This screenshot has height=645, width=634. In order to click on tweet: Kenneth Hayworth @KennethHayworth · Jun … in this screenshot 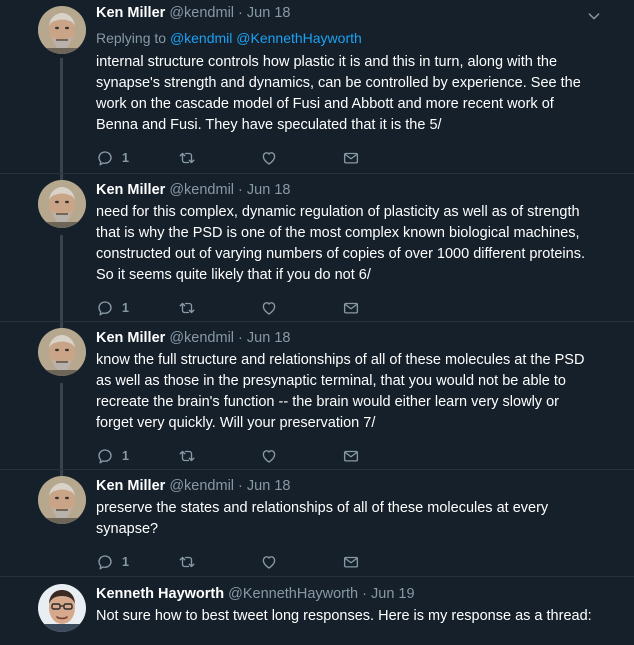, I will do `click(317, 611)`.